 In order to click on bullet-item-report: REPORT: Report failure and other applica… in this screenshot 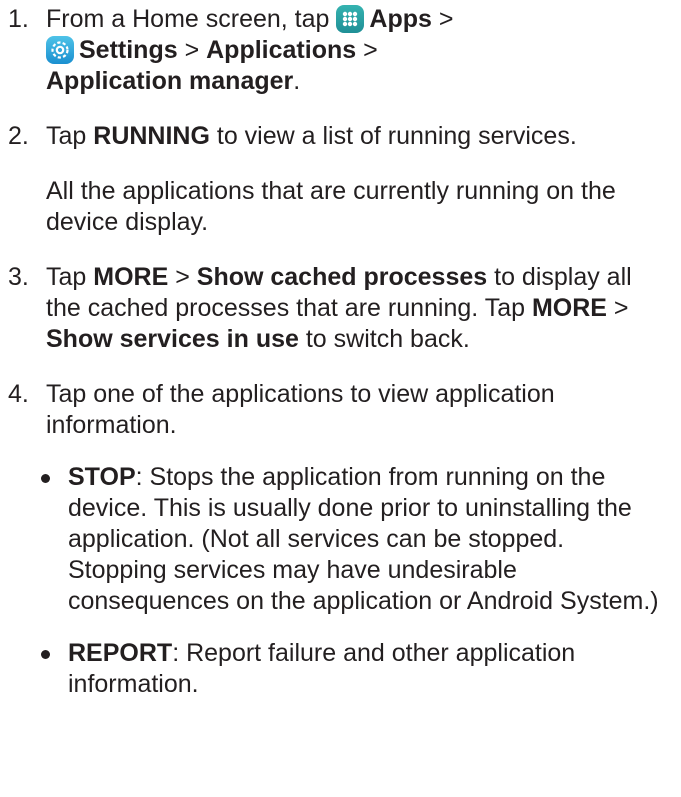, I will do `click(337, 669)`.